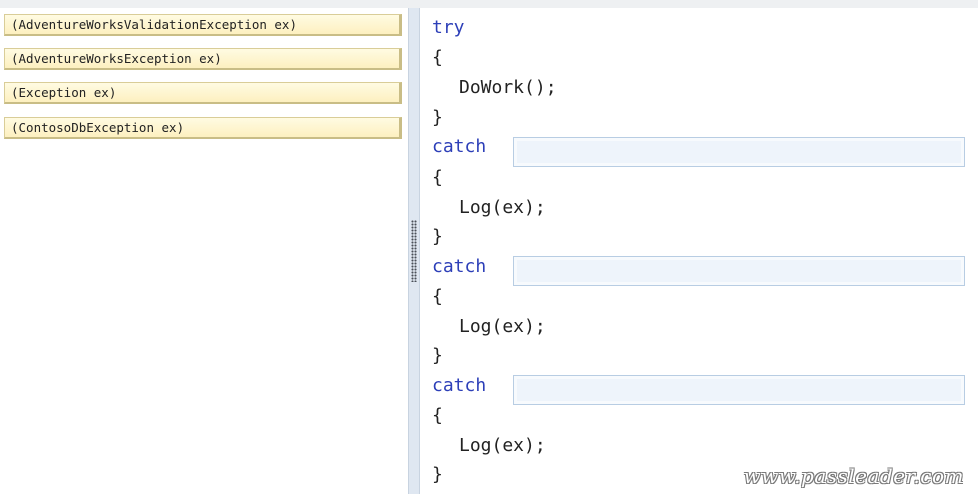 The width and height of the screenshot is (978, 494). I want to click on top-strip, so click(489, 4).